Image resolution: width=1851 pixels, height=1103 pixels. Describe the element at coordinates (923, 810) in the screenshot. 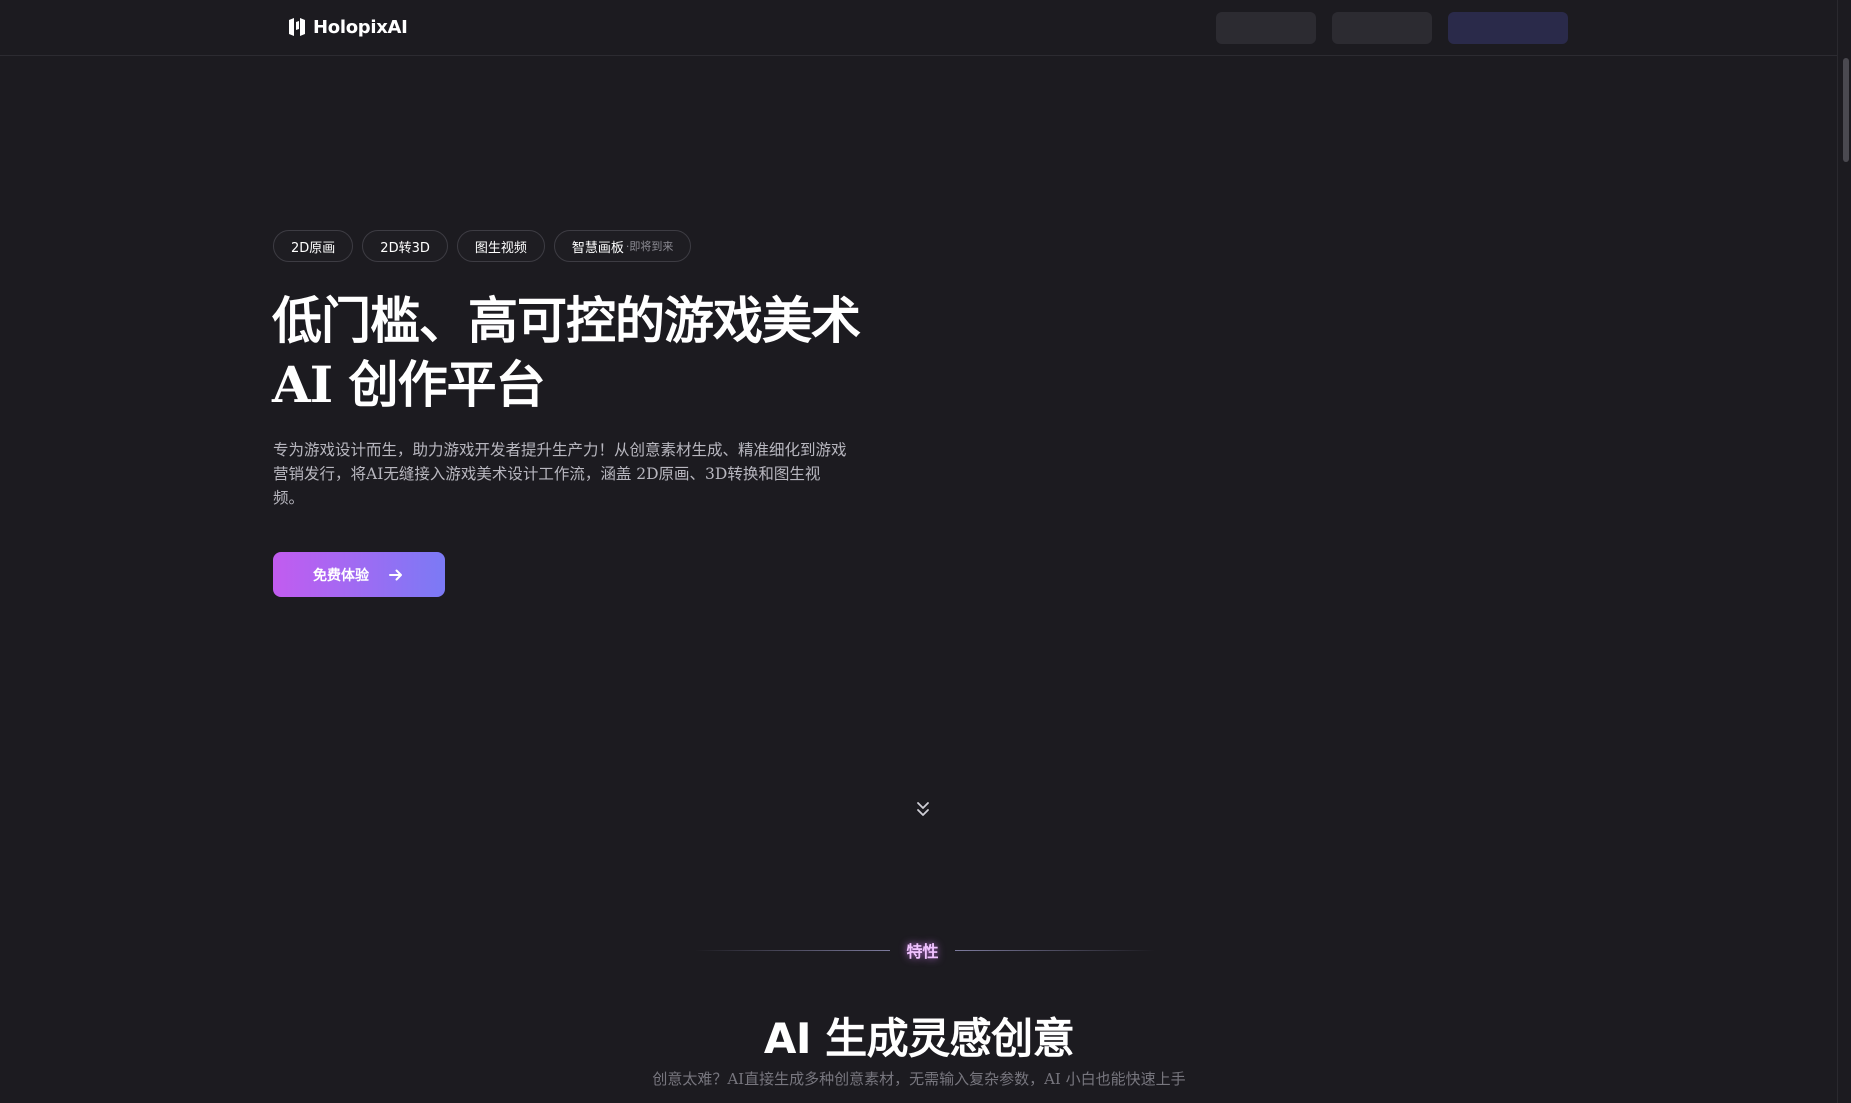

I see `double-chevron-down-icon` at that location.